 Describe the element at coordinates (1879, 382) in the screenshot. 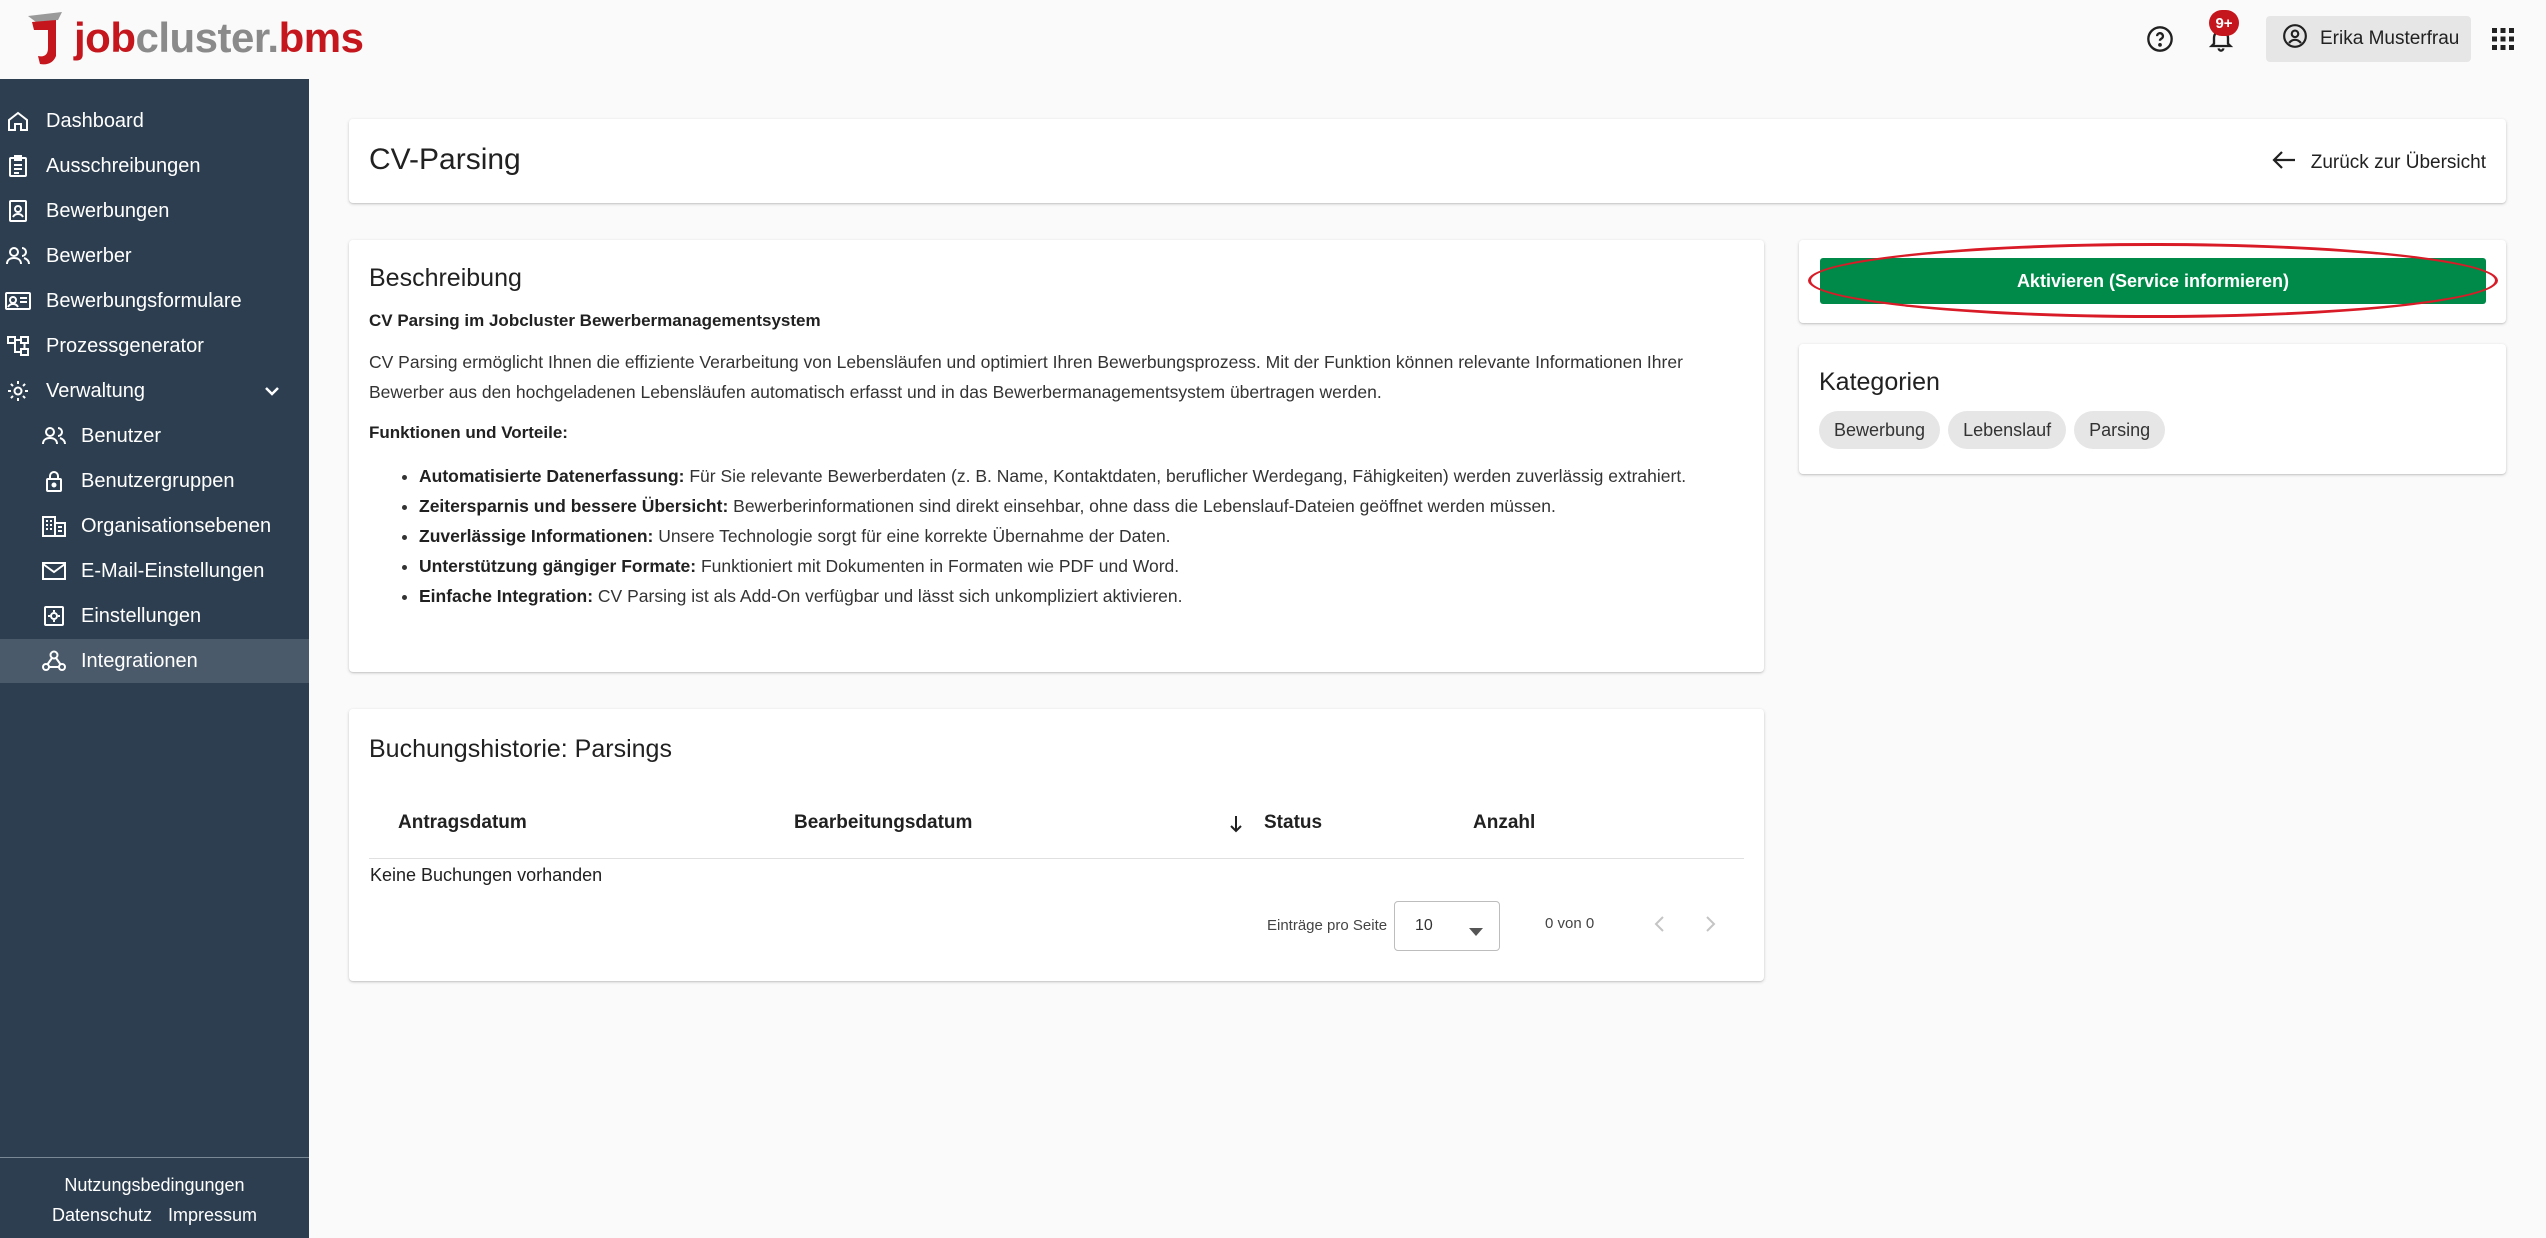

I see `categories-heading: Kategorien` at that location.